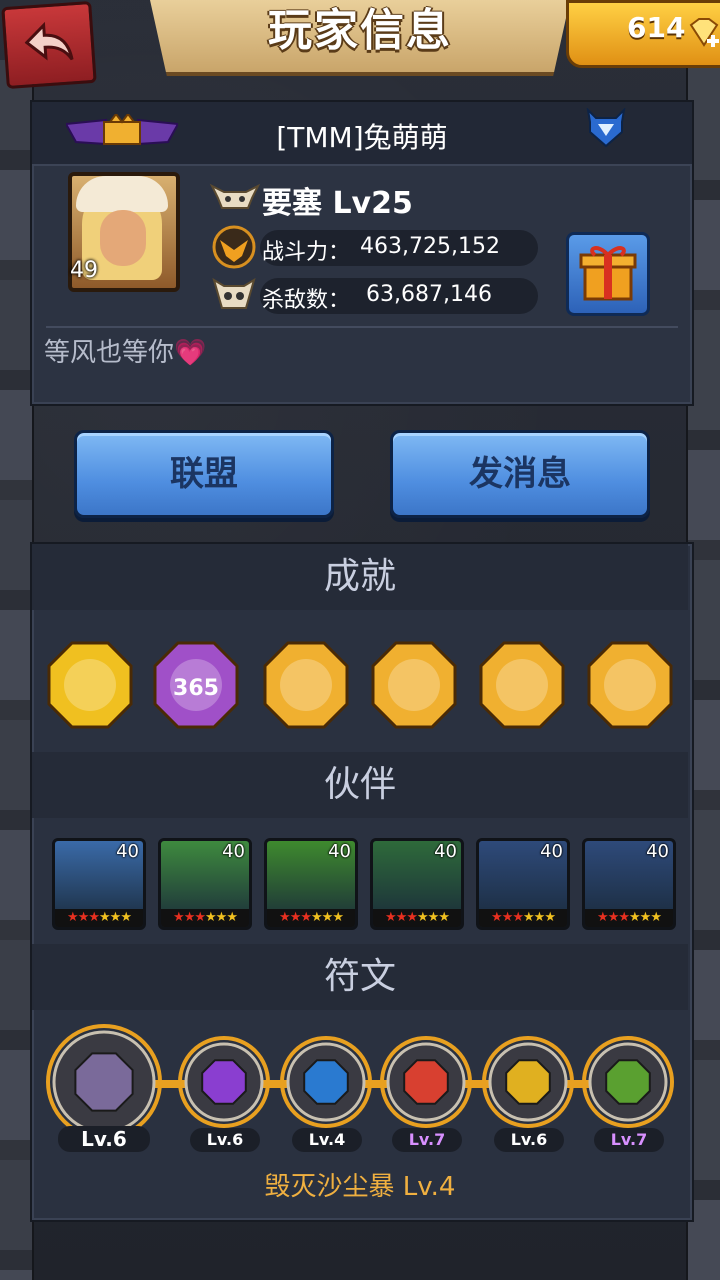 The image size is (720, 1280). What do you see at coordinates (362, 327) in the screenshot?
I see `profile-divider` at bounding box center [362, 327].